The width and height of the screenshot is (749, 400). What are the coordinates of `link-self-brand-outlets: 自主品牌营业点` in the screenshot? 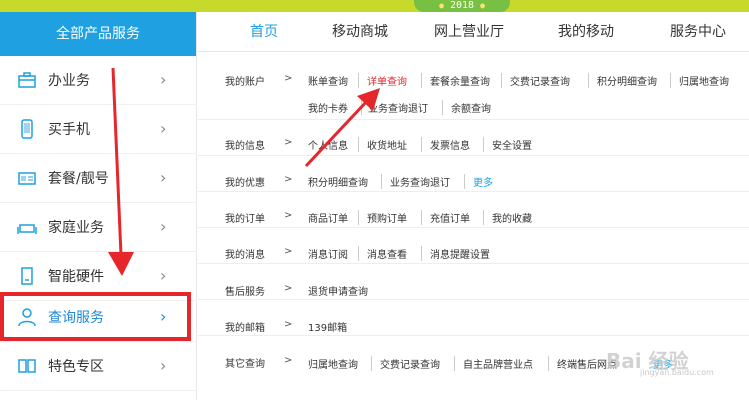 It's located at (493, 363).